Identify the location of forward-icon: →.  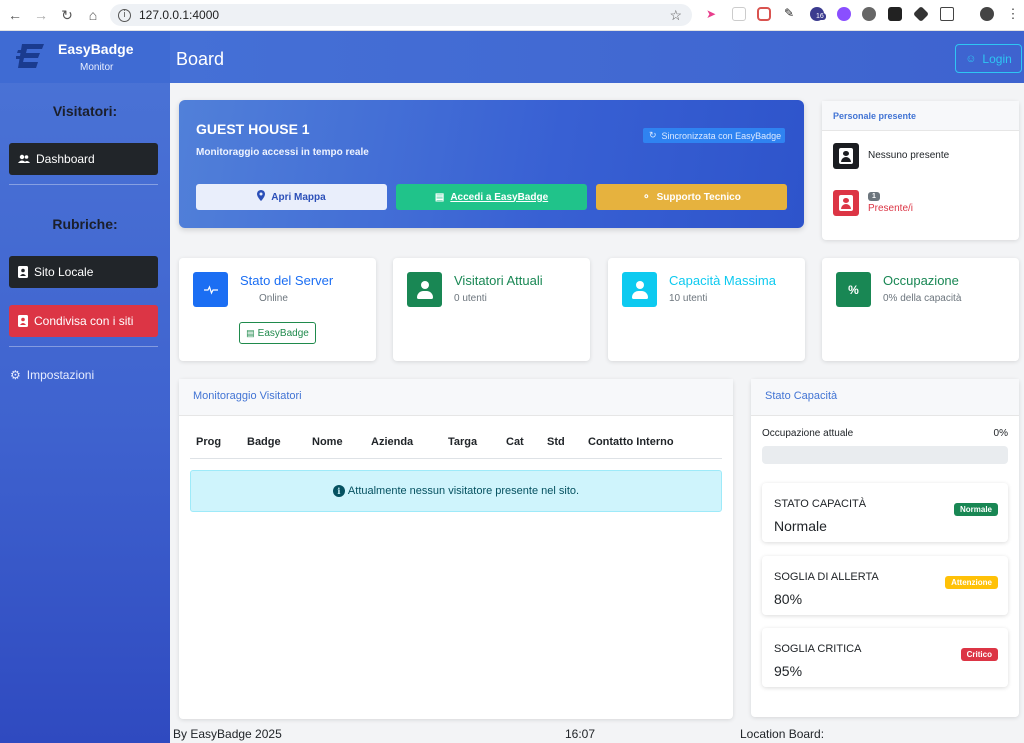
(41, 15).